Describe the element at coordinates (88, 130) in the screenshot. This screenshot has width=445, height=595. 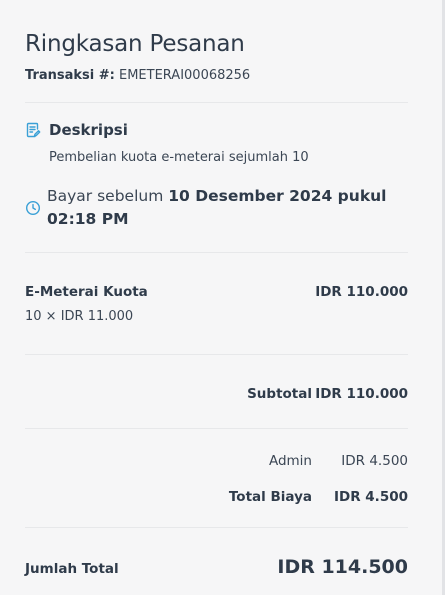
I see `description-heading: Deskripsi` at that location.